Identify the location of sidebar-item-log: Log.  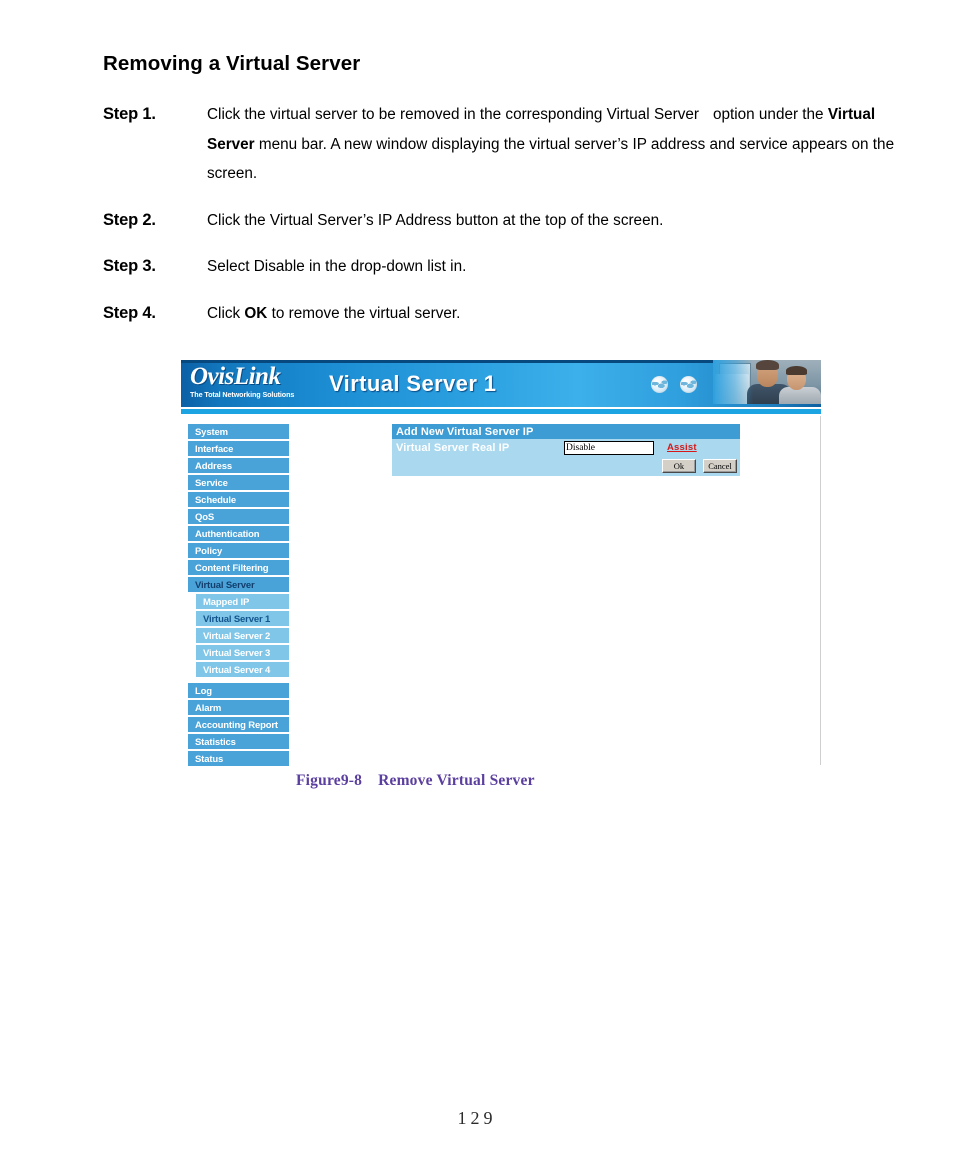
(238, 691).